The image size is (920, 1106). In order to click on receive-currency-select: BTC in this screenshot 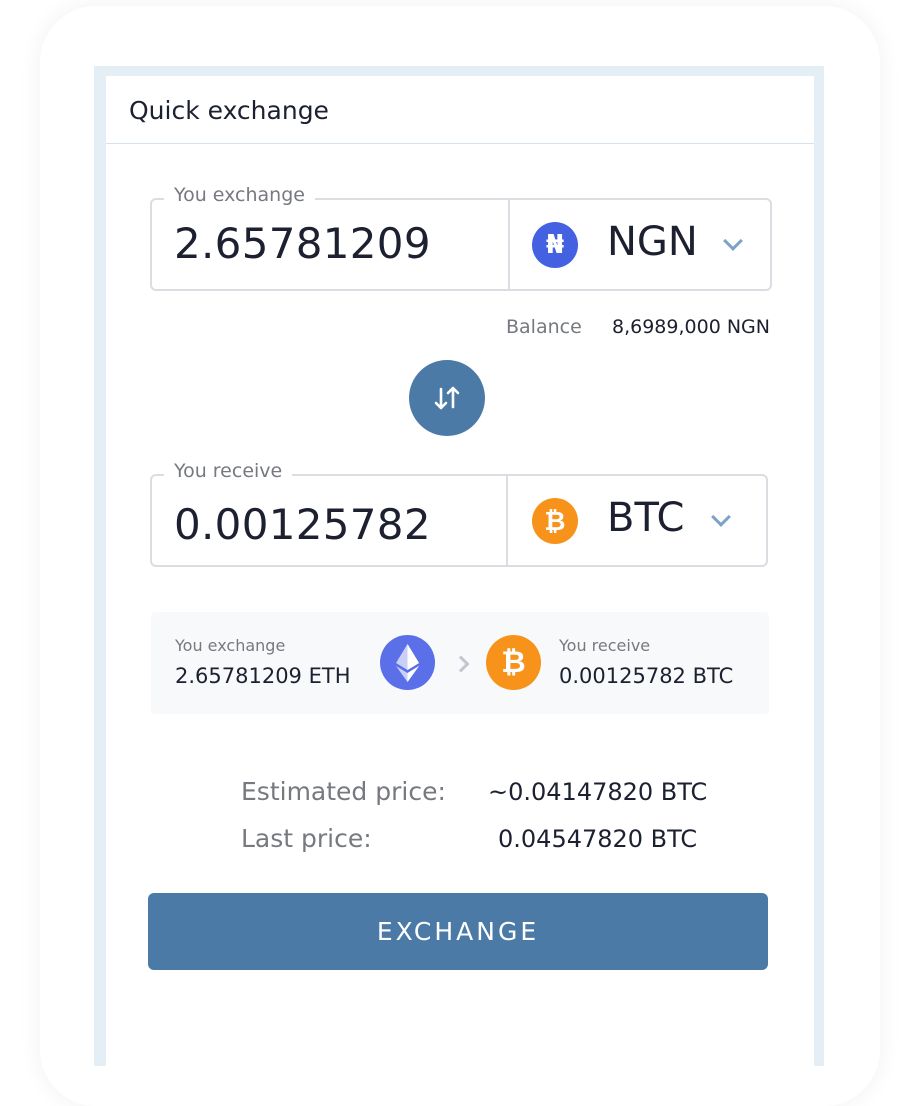, I will do `click(645, 518)`.